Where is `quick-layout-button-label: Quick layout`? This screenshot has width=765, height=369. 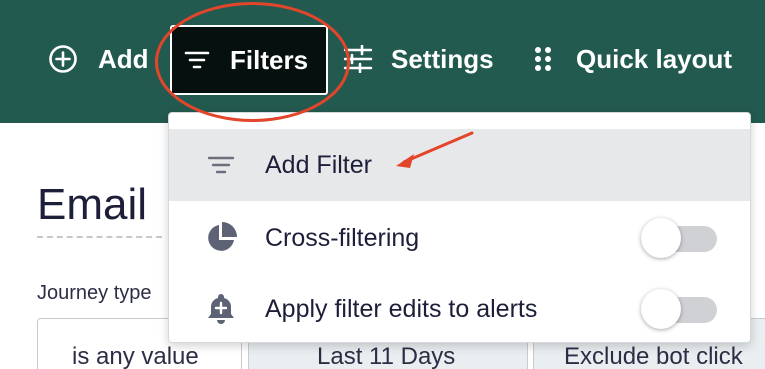 quick-layout-button-label: Quick layout is located at coordinates (654, 58).